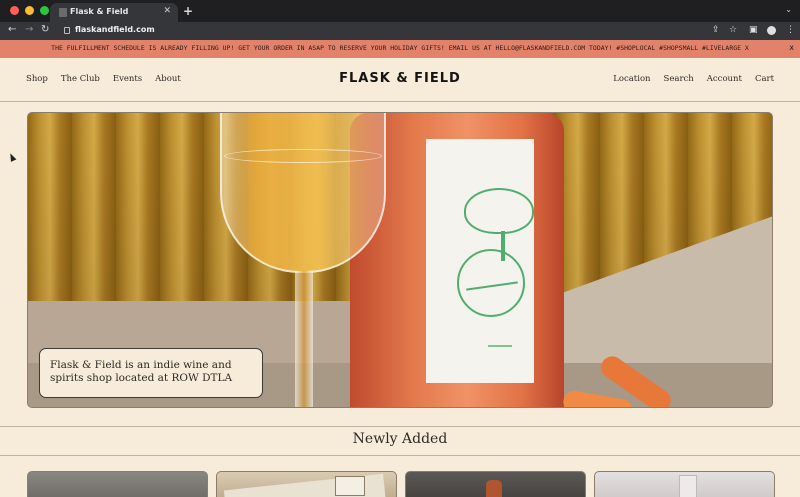 The image size is (800, 497). I want to click on browser-tab: Flask & Field ✕, so click(114, 12).